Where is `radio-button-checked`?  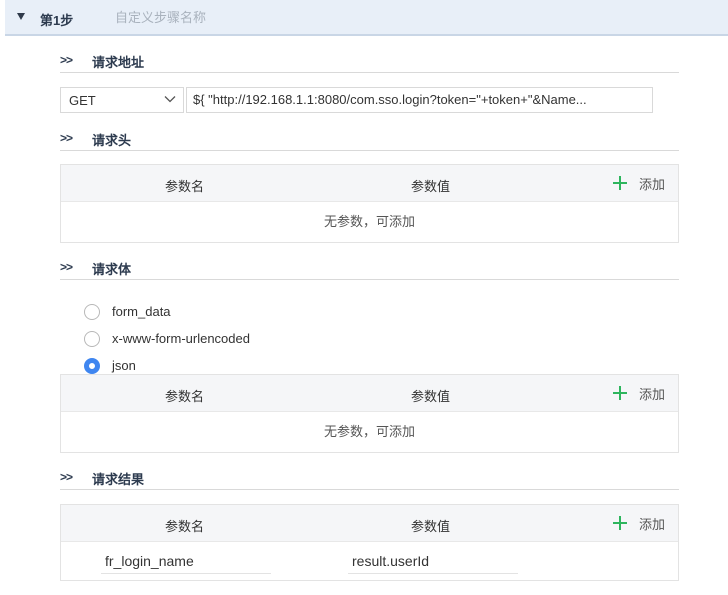 radio-button-checked is located at coordinates (92, 365).